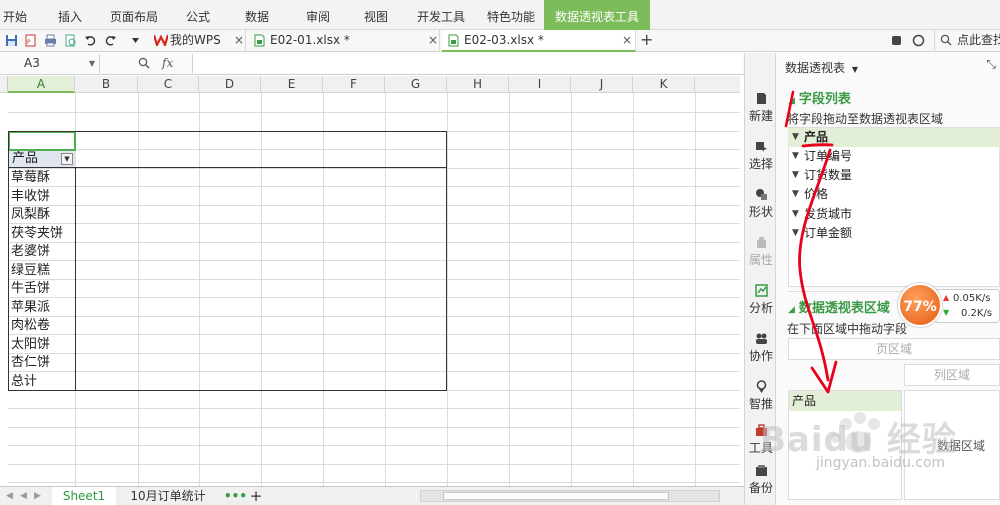 This screenshot has width=1000, height=505. What do you see at coordinates (90, 40) in the screenshot?
I see `undo-icon` at bounding box center [90, 40].